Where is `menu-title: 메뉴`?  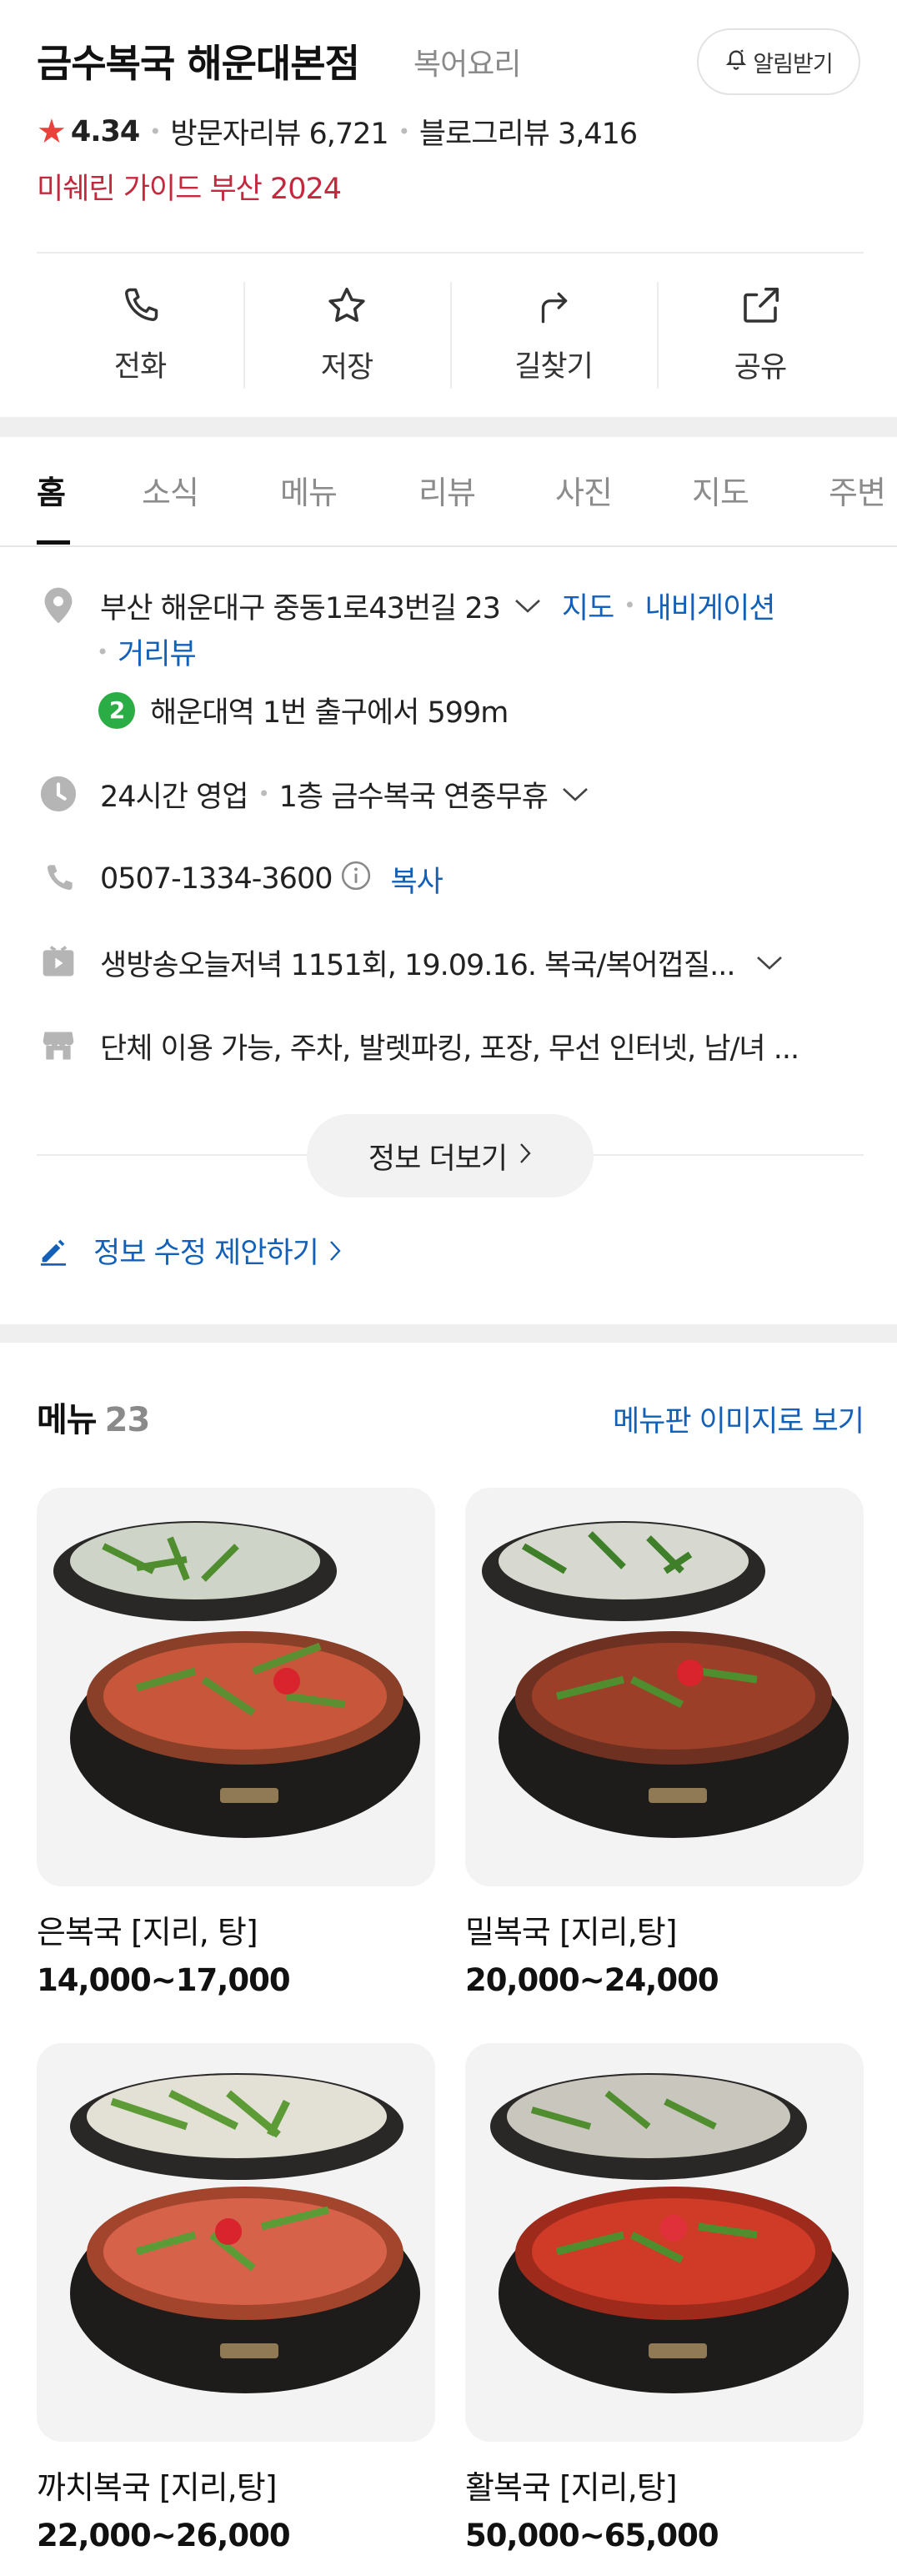
menu-title: 메뉴 is located at coordinates (67, 1420).